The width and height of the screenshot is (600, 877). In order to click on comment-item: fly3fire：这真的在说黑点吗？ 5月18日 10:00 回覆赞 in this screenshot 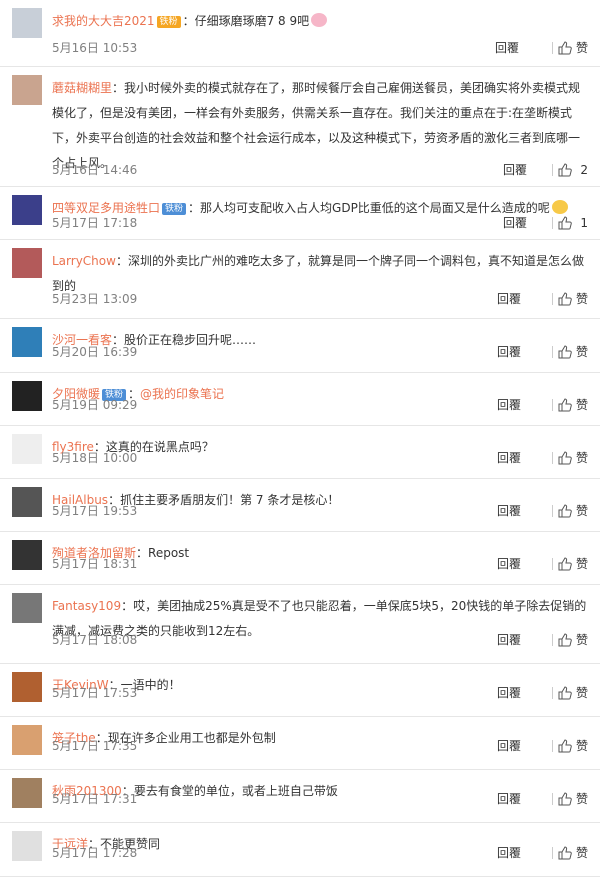, I will do `click(300, 452)`.